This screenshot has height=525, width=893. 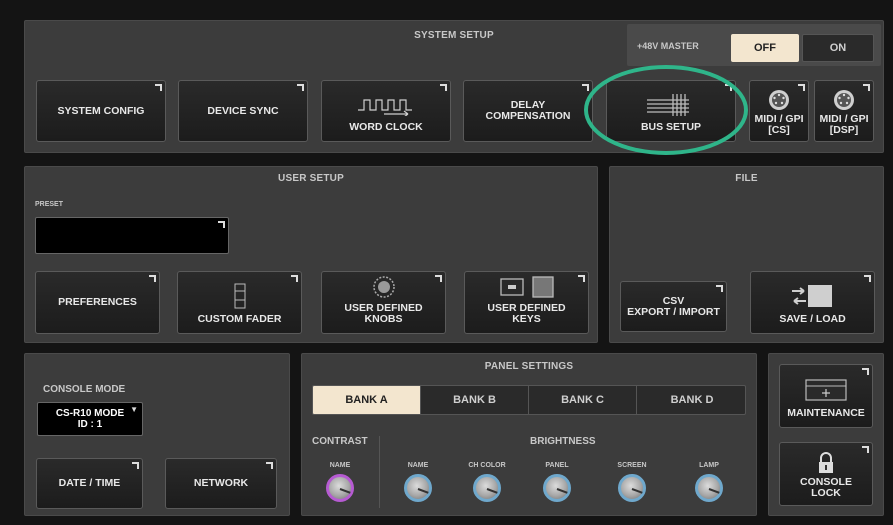 I want to click on phantom-off-button: OFF, so click(x=765, y=48).